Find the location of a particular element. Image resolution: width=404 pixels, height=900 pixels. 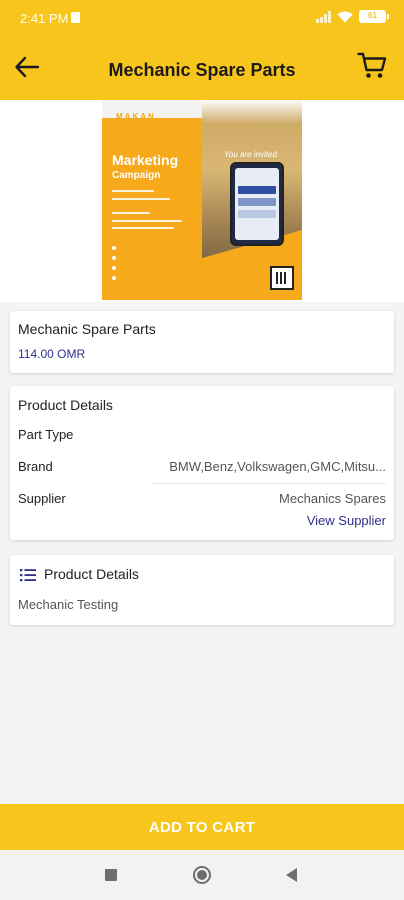

system-back-button is located at coordinates (291, 875).